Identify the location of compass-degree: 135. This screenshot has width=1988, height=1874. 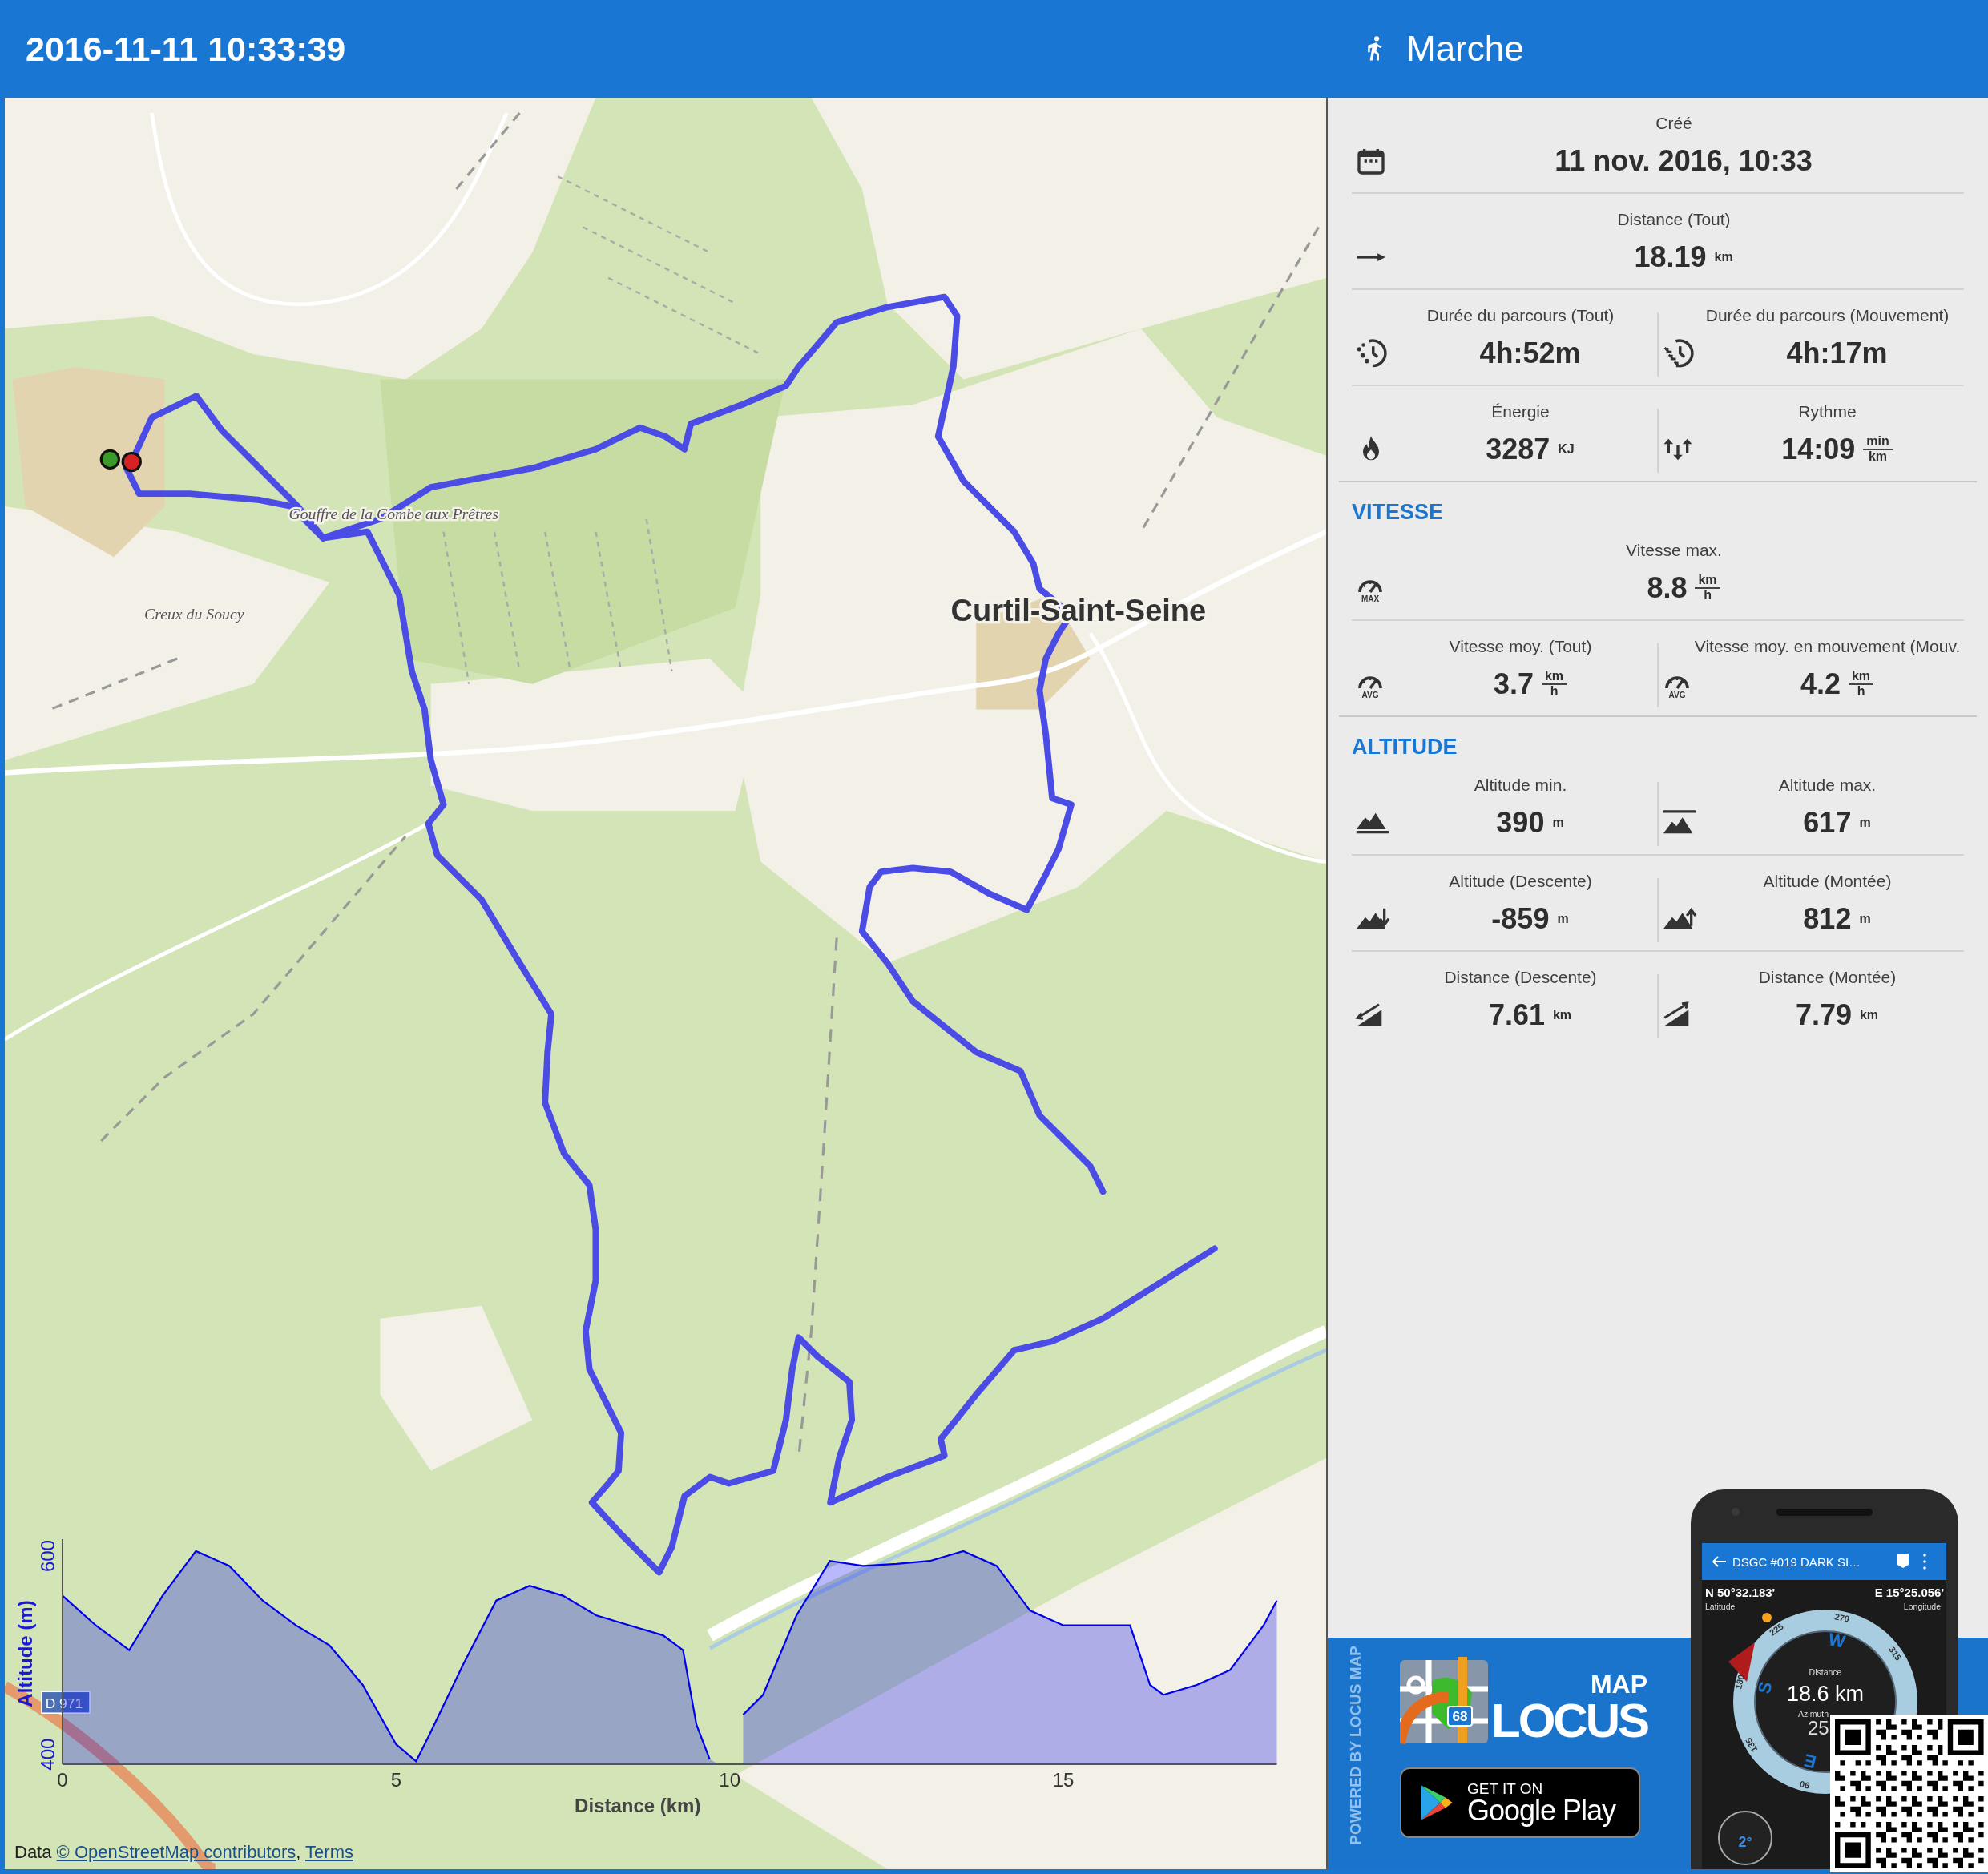
(1752, 1745).